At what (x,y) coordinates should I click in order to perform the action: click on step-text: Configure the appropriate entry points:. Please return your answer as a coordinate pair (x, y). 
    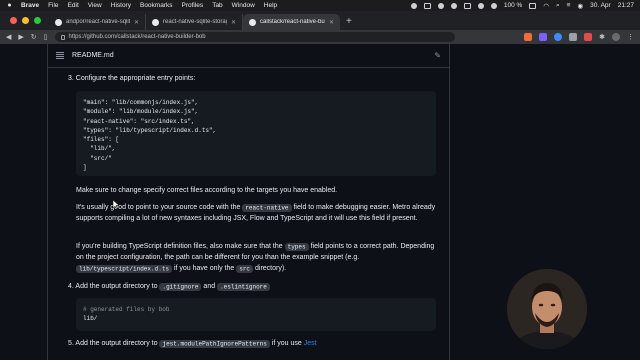
    Looking at the image, I should click on (135, 78).